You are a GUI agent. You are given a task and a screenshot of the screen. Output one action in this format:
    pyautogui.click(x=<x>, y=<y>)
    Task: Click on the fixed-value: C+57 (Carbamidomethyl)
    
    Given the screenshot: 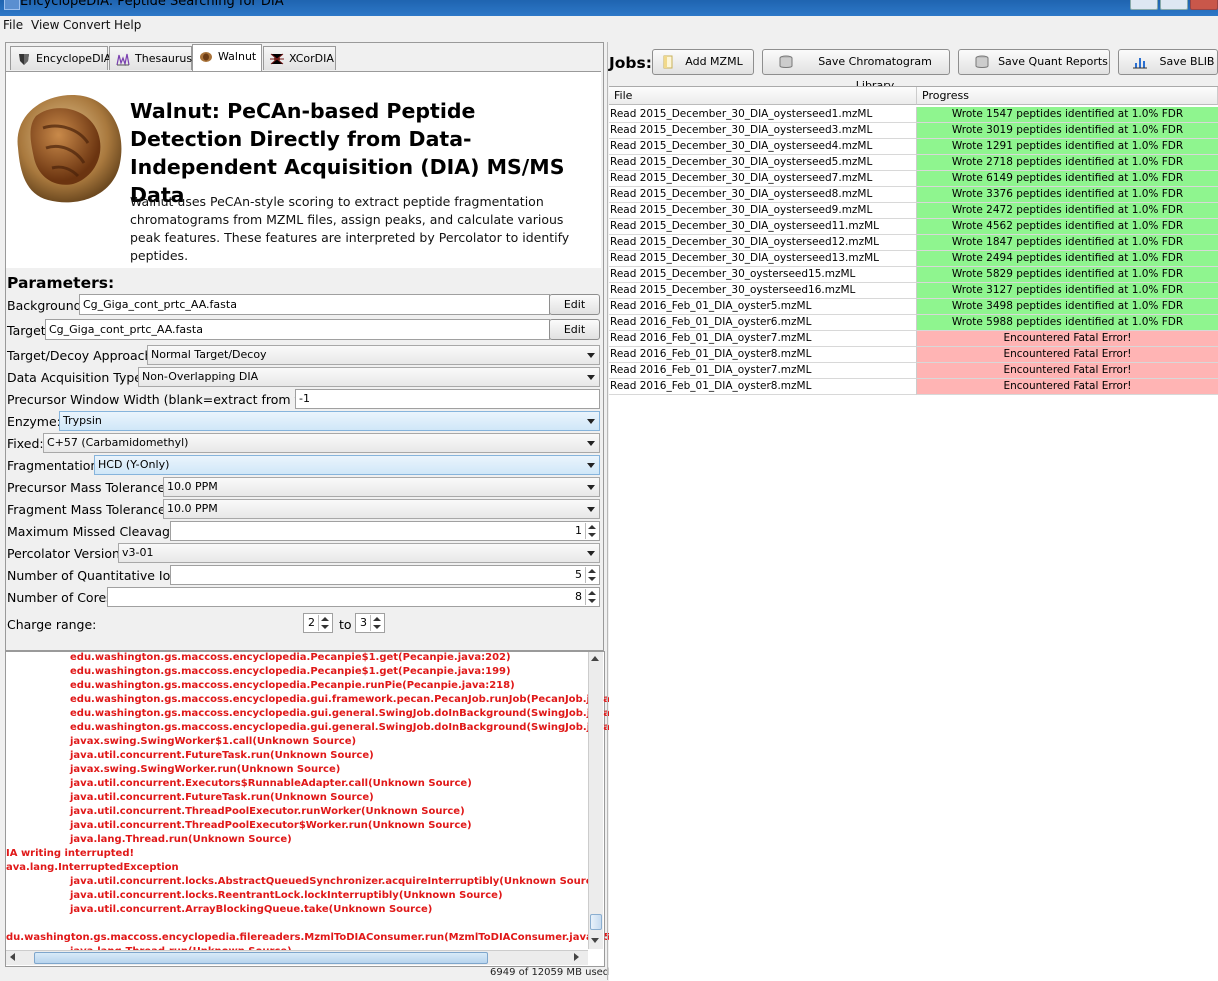 What is the action you would take?
    pyautogui.click(x=118, y=442)
    